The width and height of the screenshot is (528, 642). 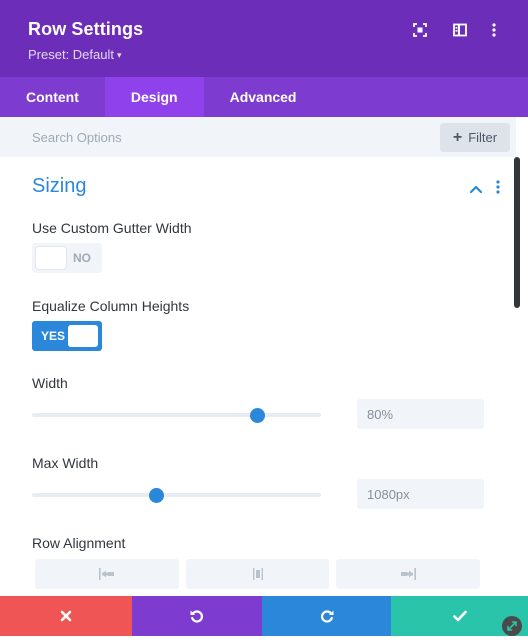 I want to click on panel-header: Row Settings Preset: Default ▾, so click(x=264, y=38).